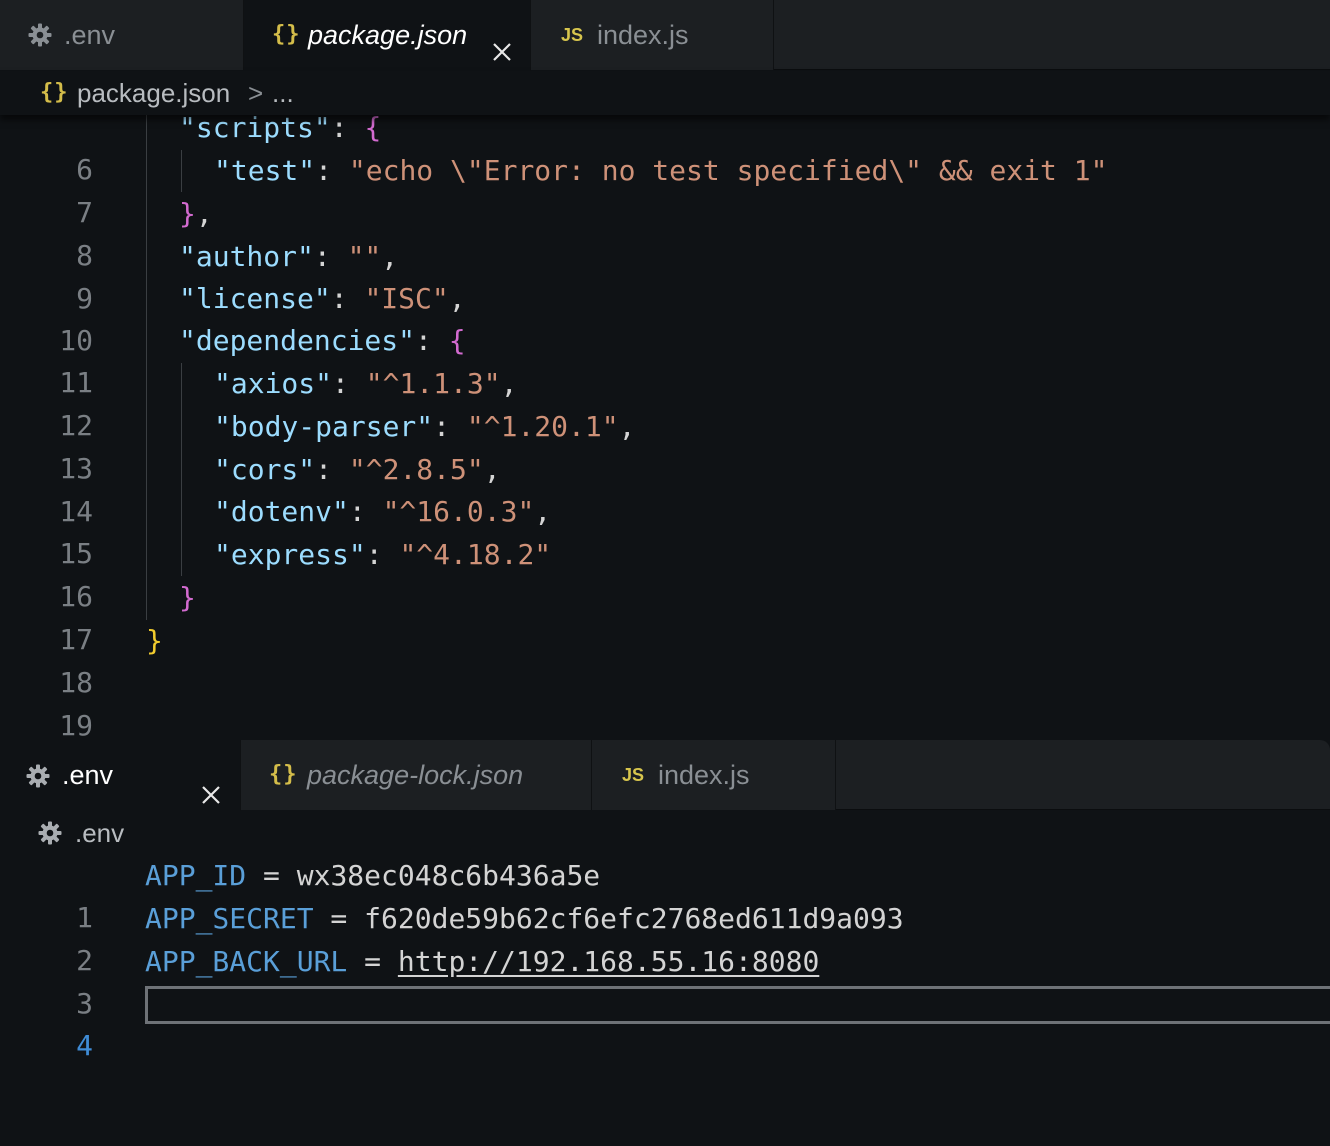 The height and width of the screenshot is (1146, 1330). What do you see at coordinates (448, 875) in the screenshot?
I see `env-value: wx38ec048c6b436a5e` at bounding box center [448, 875].